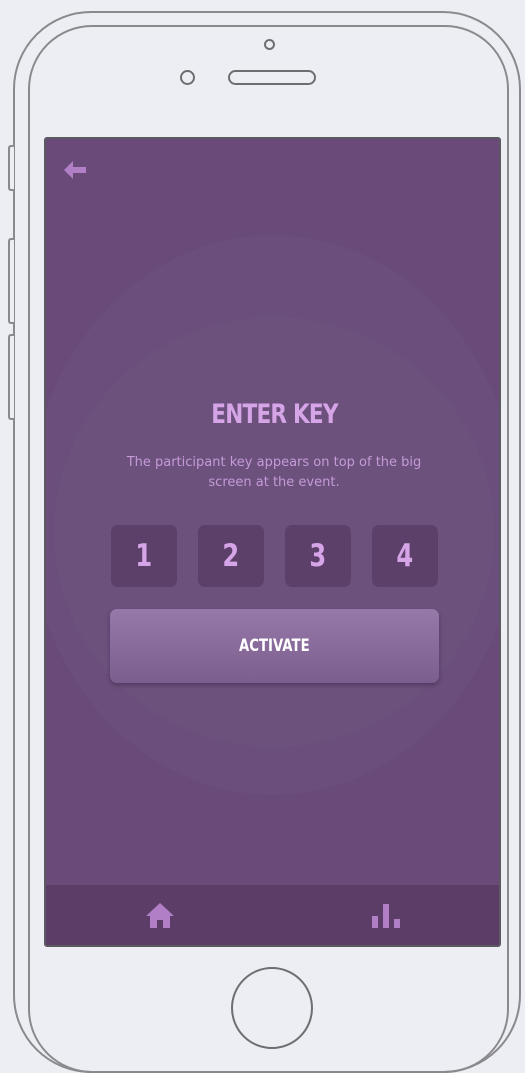  I want to click on earpiece-speaker, so click(272, 77).